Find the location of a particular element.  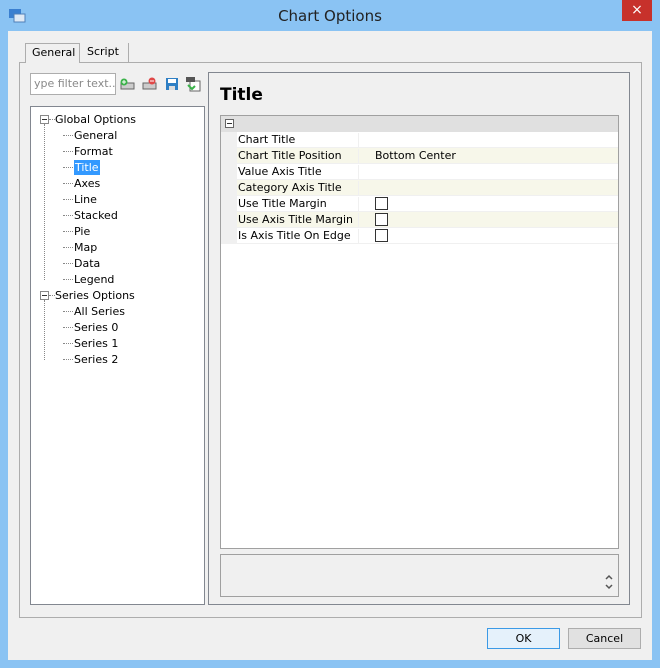

property-name: Is Axis Title On Edge is located at coordinates (298, 236).